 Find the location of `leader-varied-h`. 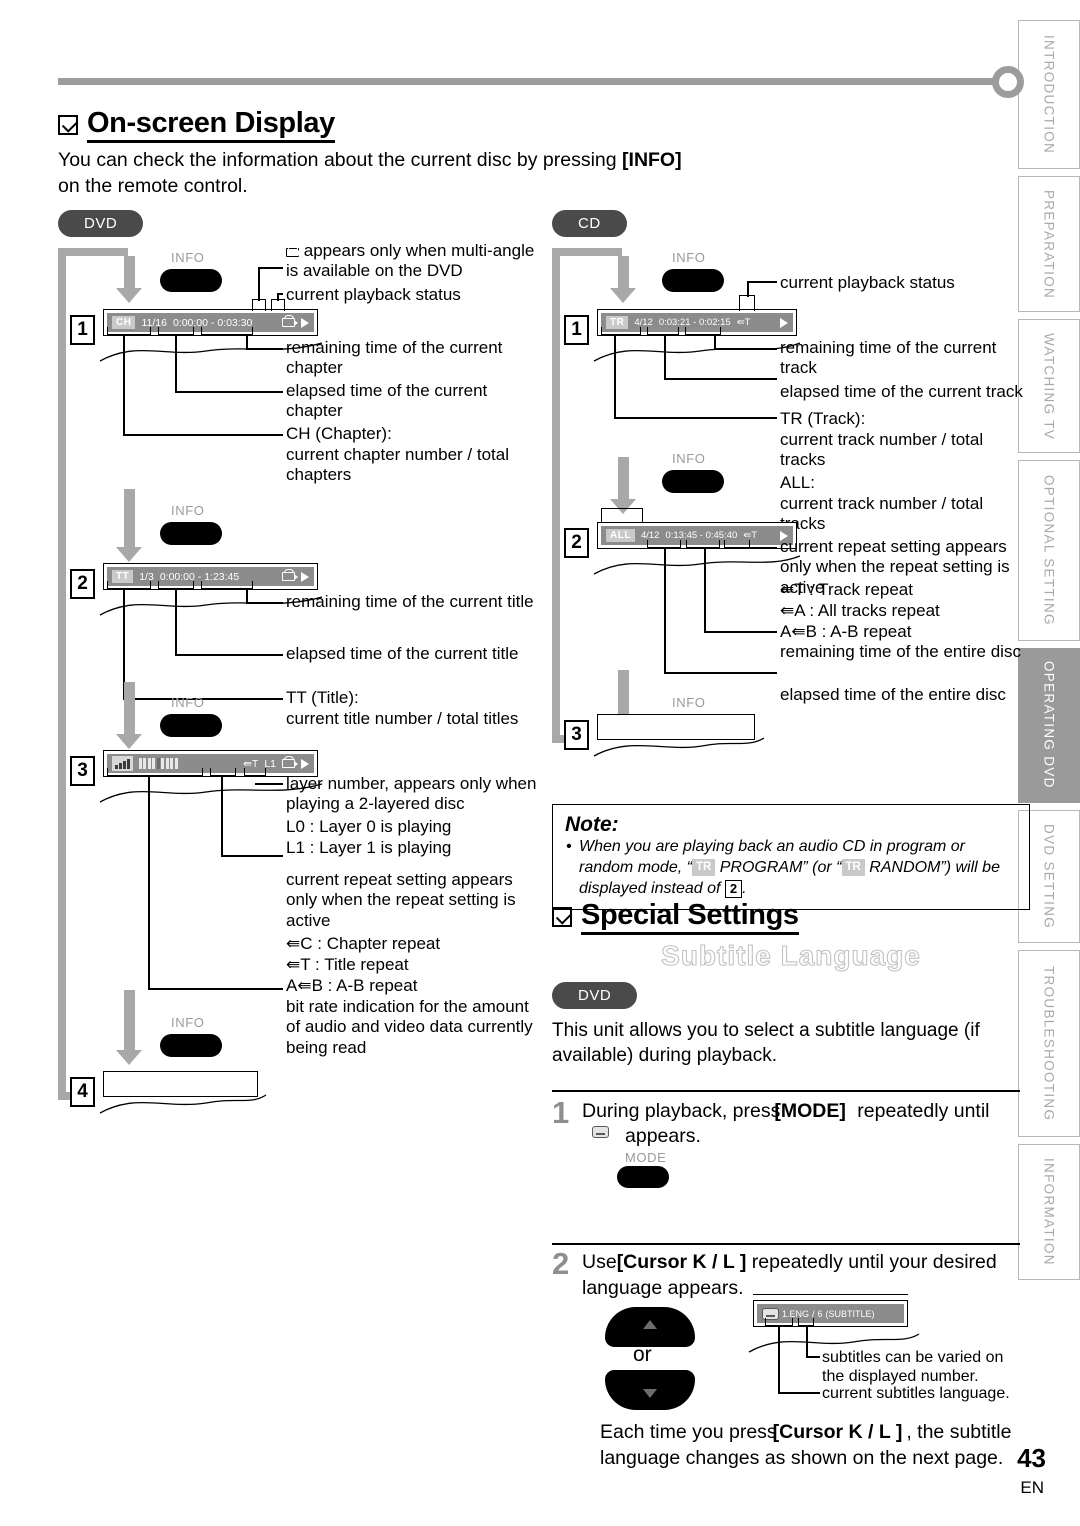

leader-varied-h is located at coordinates (813, 1357).